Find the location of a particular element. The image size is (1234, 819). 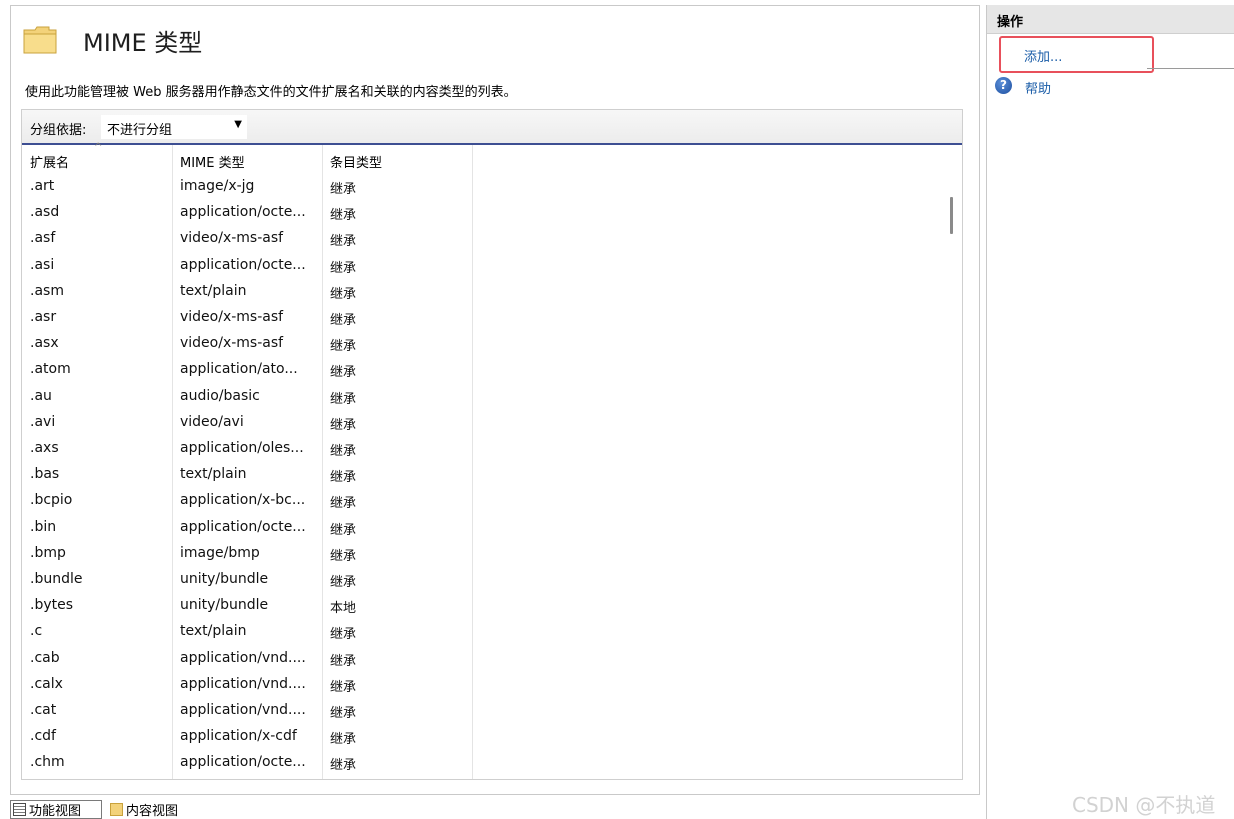

cell-mime-type: image/bmp is located at coordinates (220, 552).